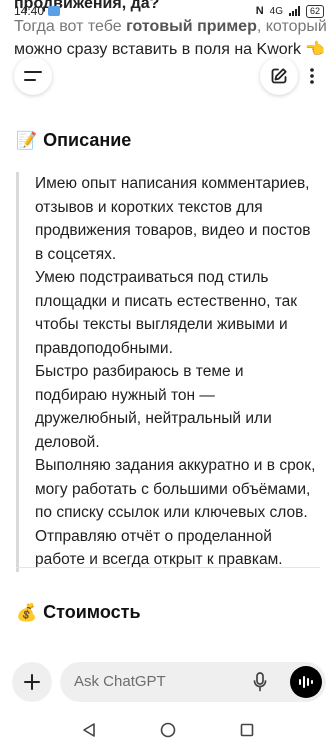  I want to click on cost-heading: 💰 Стоимость, so click(78, 612).